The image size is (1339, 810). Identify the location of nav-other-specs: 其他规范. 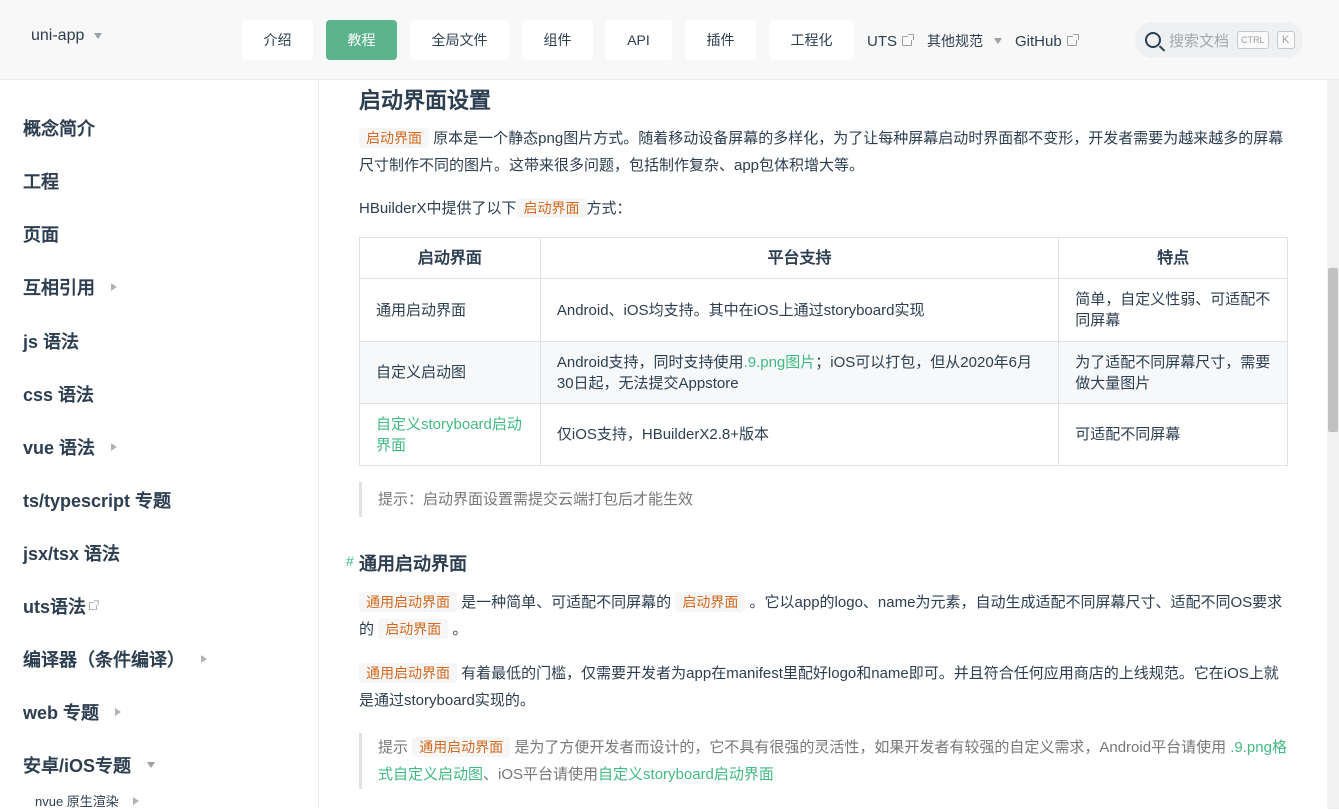
(964, 41).